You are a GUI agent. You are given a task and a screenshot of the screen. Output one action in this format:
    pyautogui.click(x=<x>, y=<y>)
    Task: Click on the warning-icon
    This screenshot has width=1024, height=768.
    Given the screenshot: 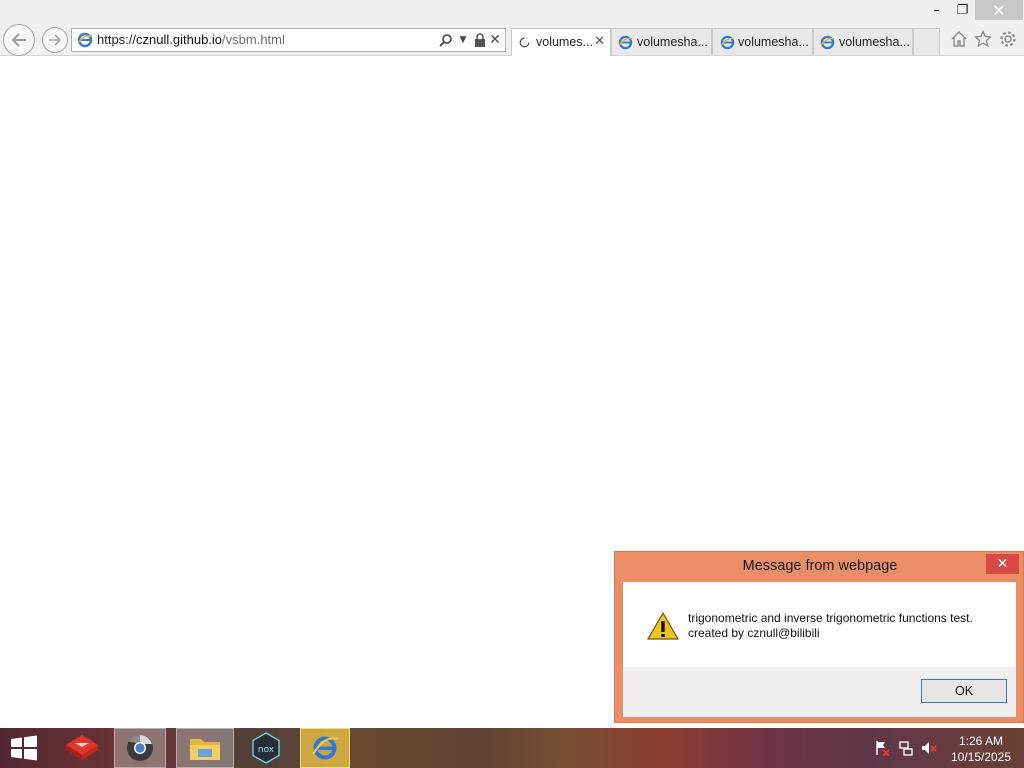 What is the action you would take?
    pyautogui.click(x=663, y=626)
    